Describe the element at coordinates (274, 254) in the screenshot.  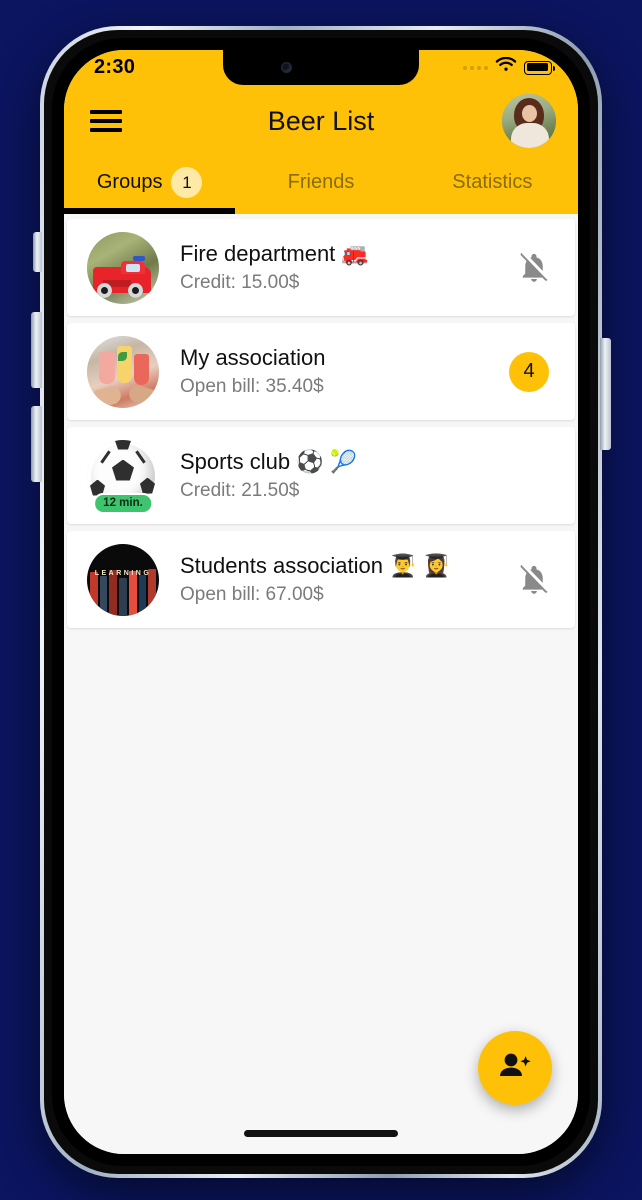
I see `group-name: Fire department 🚒` at that location.